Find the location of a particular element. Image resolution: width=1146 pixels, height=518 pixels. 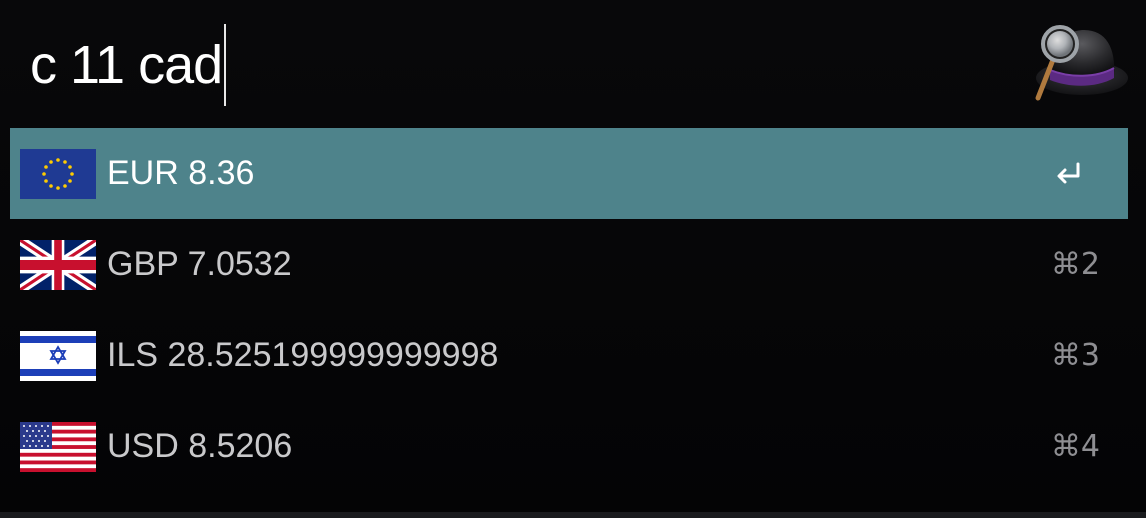

us-flag-icon is located at coordinates (58, 447).